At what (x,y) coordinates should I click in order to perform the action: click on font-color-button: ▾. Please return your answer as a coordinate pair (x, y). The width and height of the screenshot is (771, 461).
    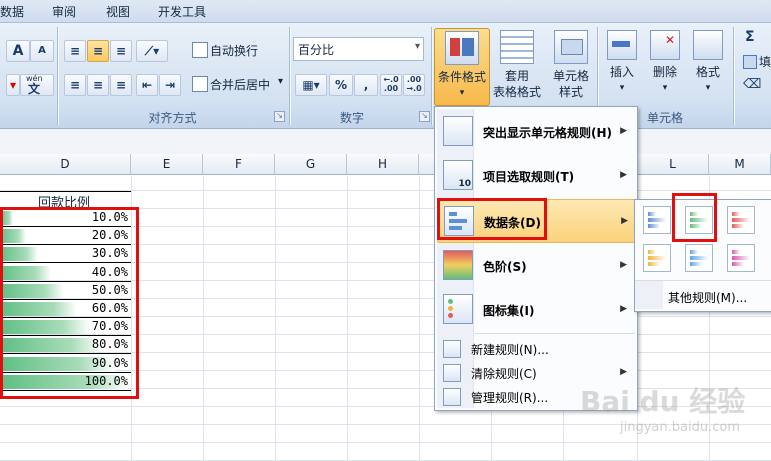
    Looking at the image, I should click on (13, 85).